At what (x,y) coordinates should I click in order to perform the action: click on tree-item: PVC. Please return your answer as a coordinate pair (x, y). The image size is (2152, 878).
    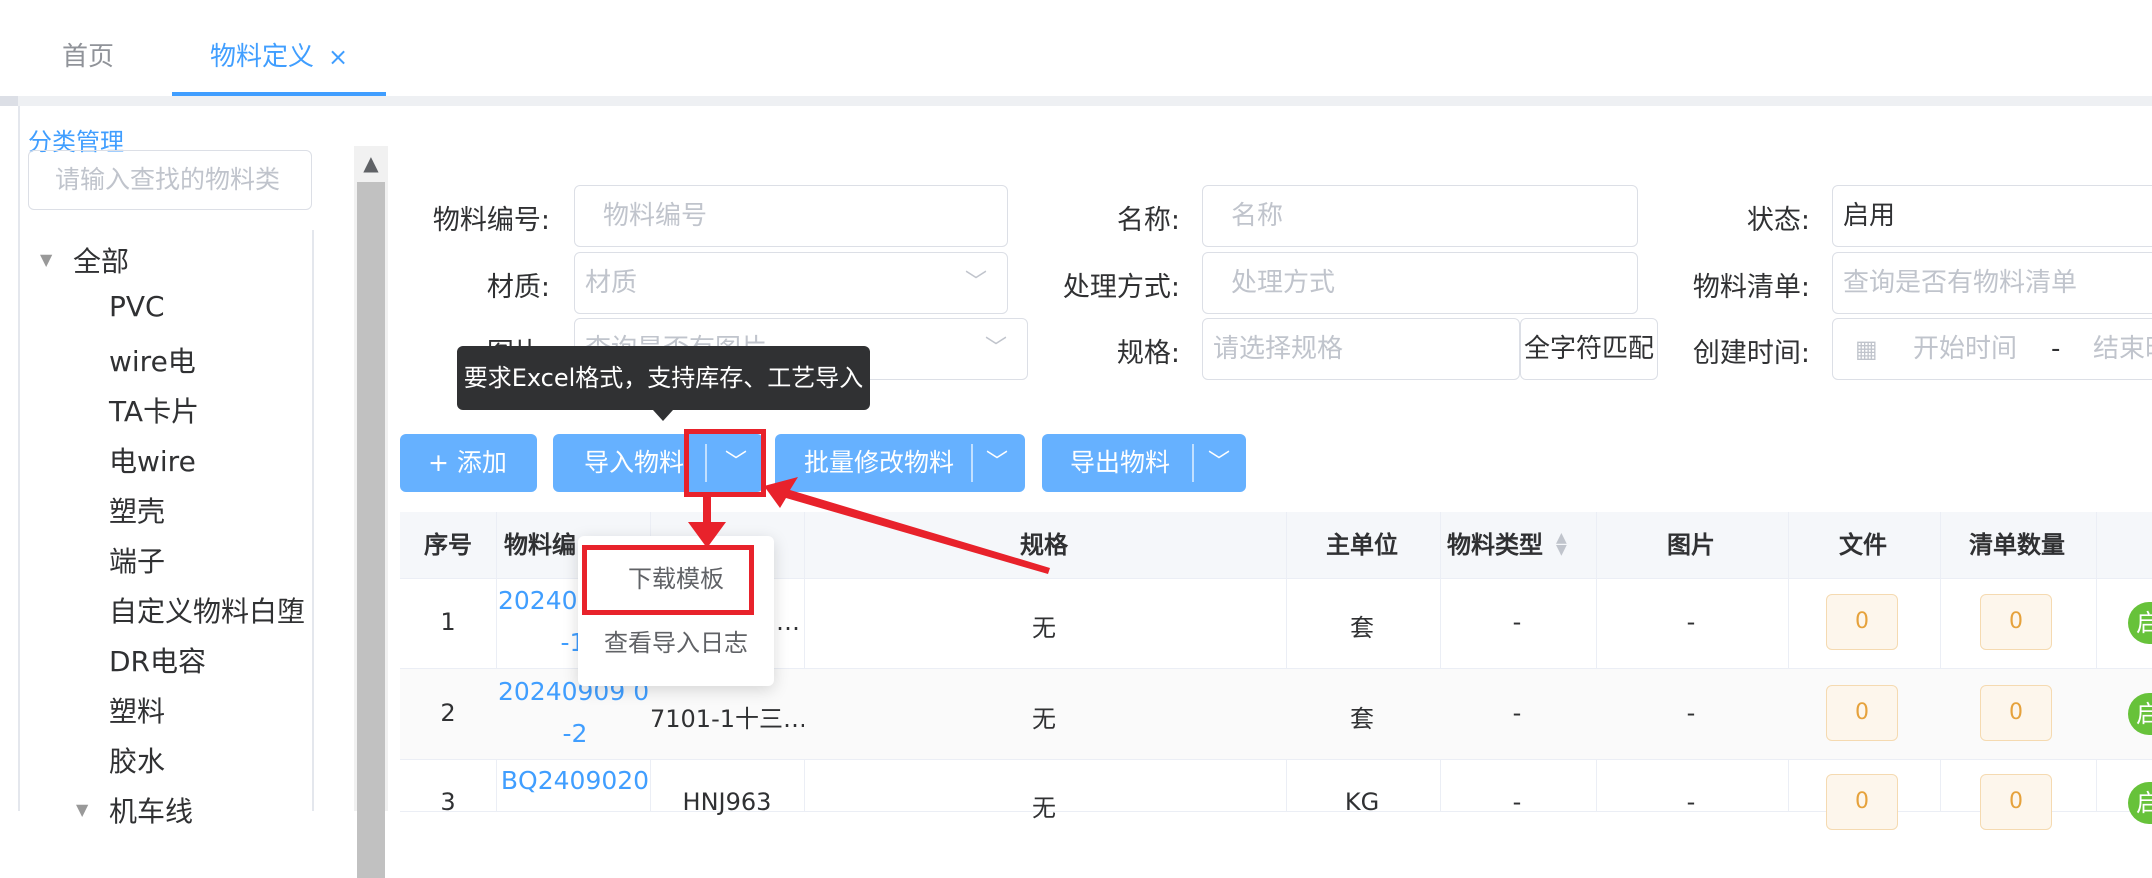
    Looking at the image, I should click on (137, 306).